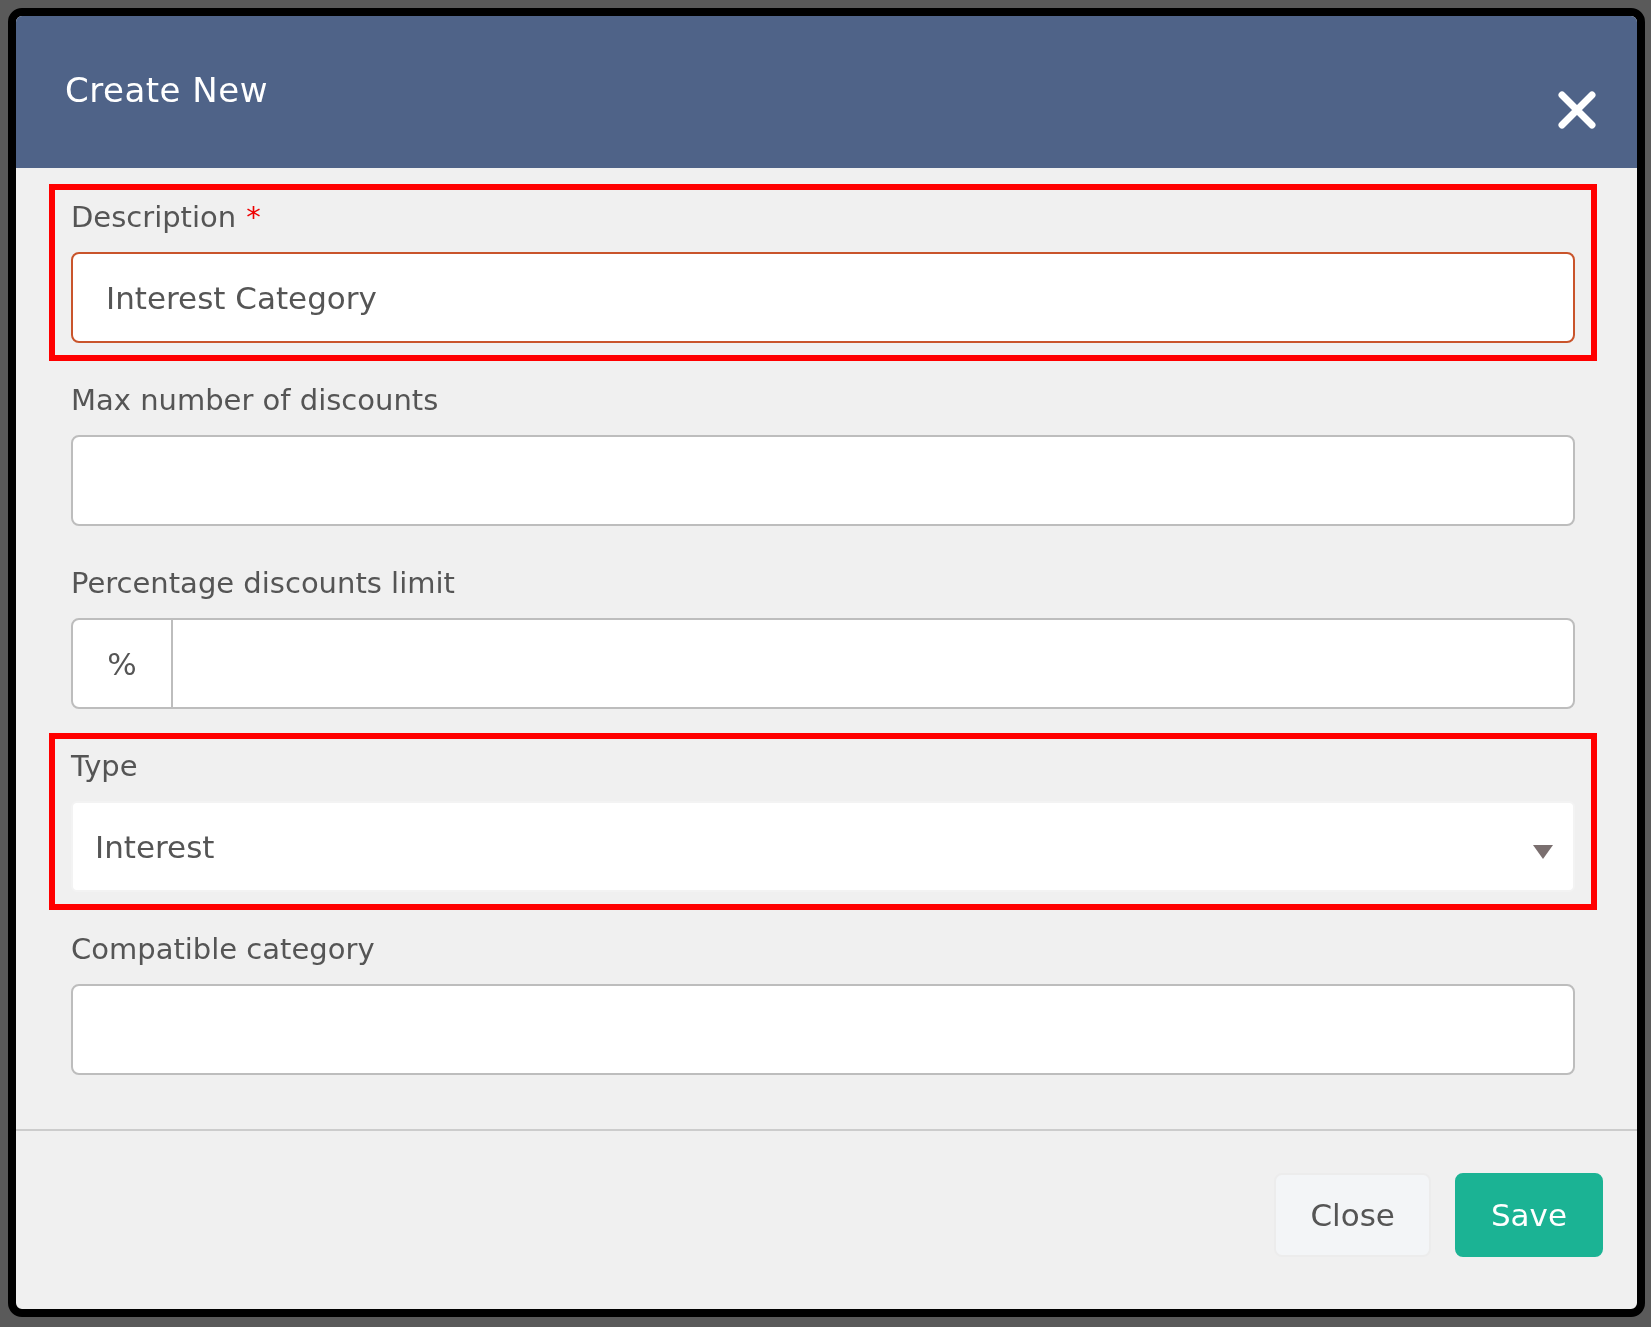  What do you see at coordinates (263, 583) in the screenshot?
I see `field-label: Percentage discounts limit` at bounding box center [263, 583].